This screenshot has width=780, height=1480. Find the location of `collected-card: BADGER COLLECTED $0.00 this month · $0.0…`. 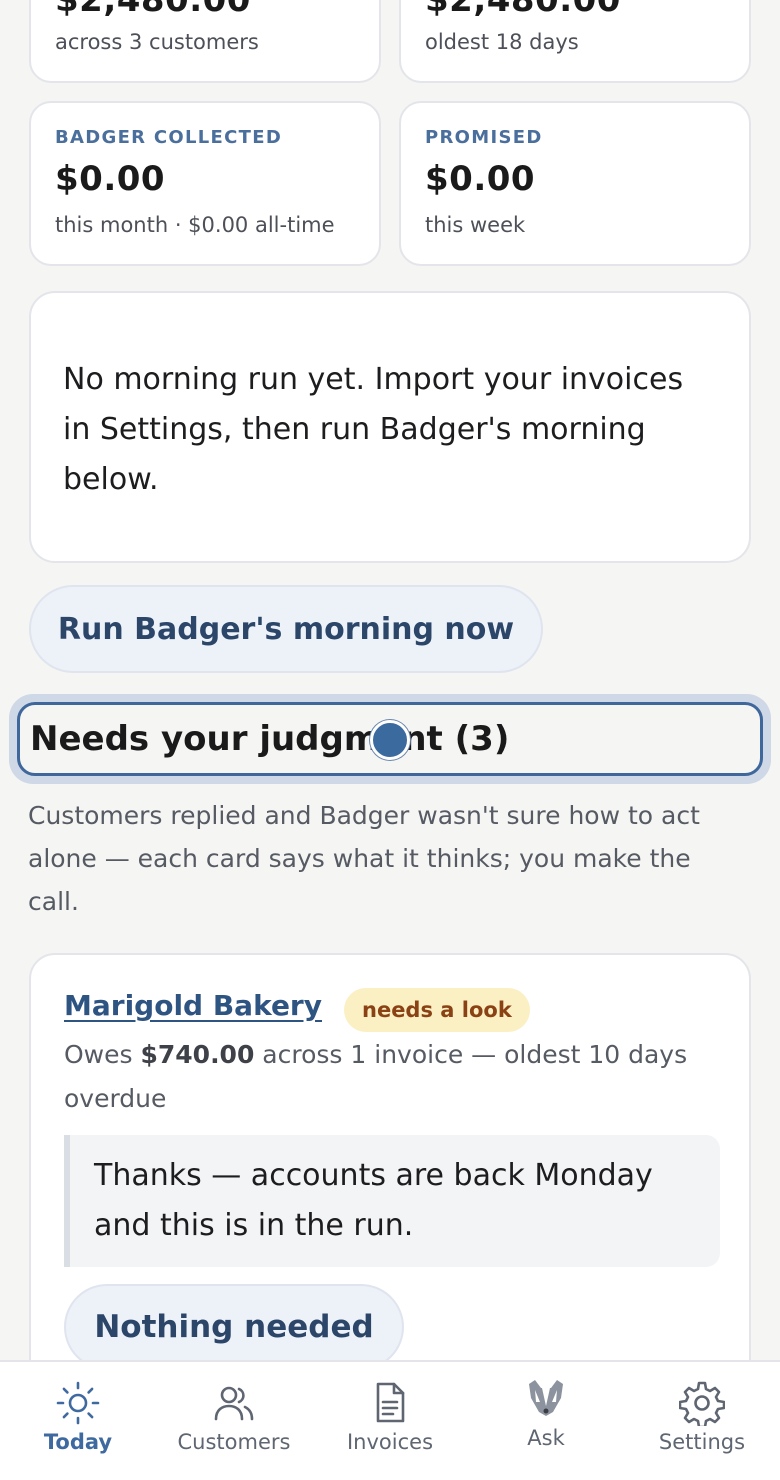

collected-card: BADGER COLLECTED $0.00 this month · $0.0… is located at coordinates (205, 183).